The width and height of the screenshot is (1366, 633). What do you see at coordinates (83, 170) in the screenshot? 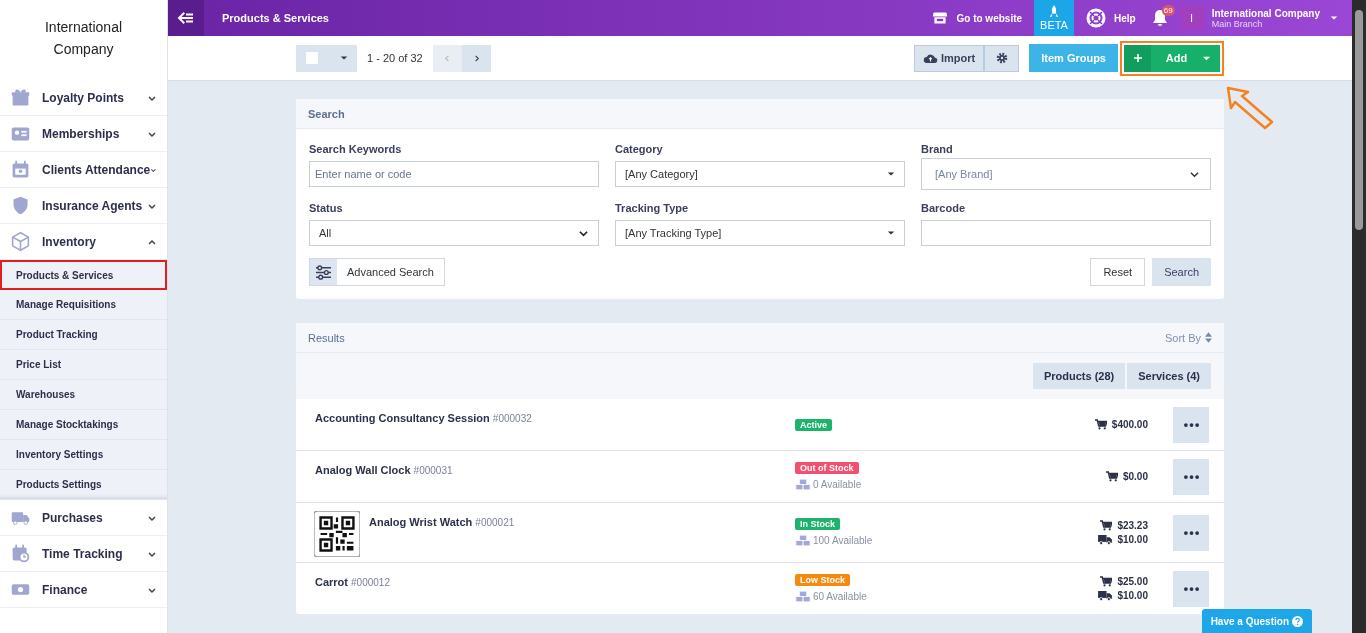
I see `menu-item: Clients Attendance` at bounding box center [83, 170].